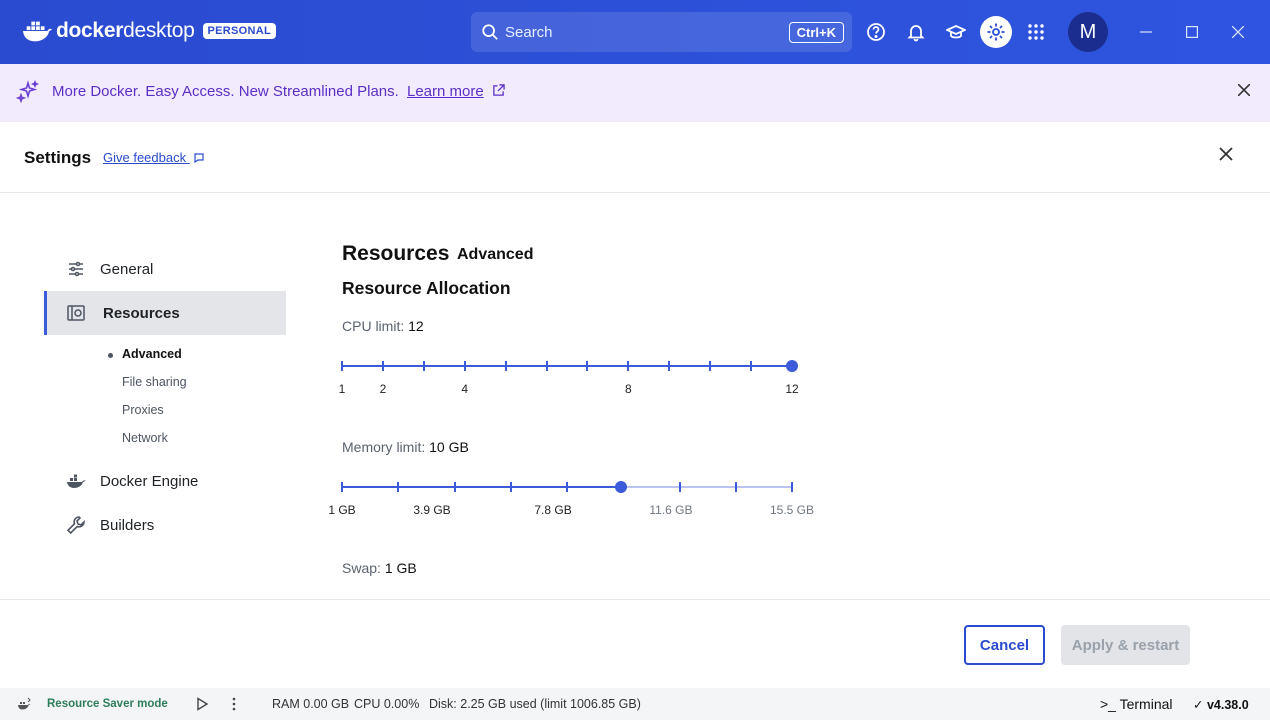  I want to click on apps-button, so click(1036, 32).